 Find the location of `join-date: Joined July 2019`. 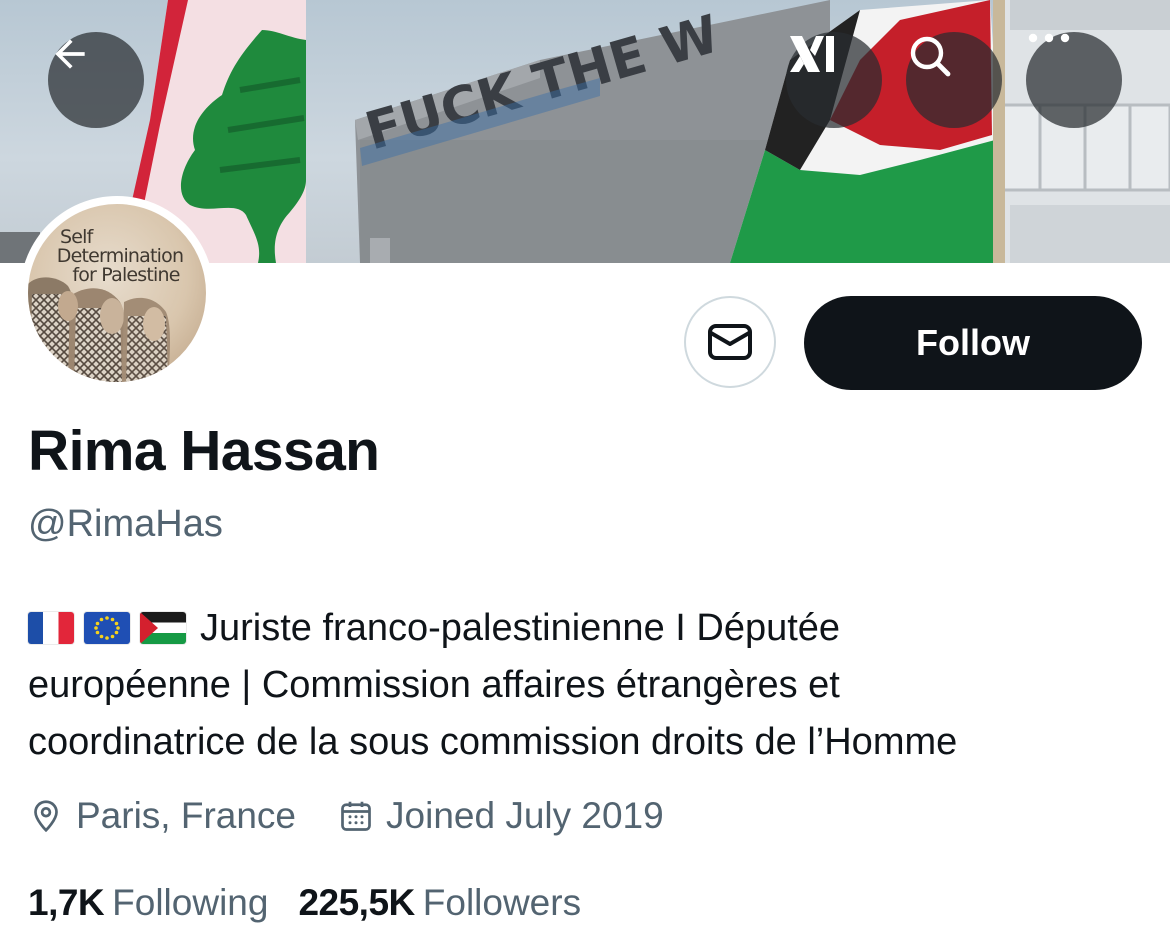

join-date: Joined July 2019 is located at coordinates (501, 816).